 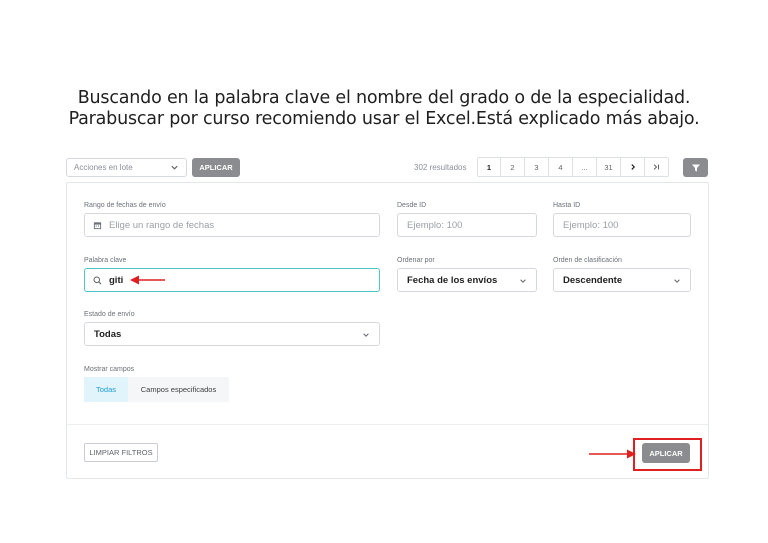 What do you see at coordinates (513, 167) in the screenshot?
I see `page-2: 2` at bounding box center [513, 167].